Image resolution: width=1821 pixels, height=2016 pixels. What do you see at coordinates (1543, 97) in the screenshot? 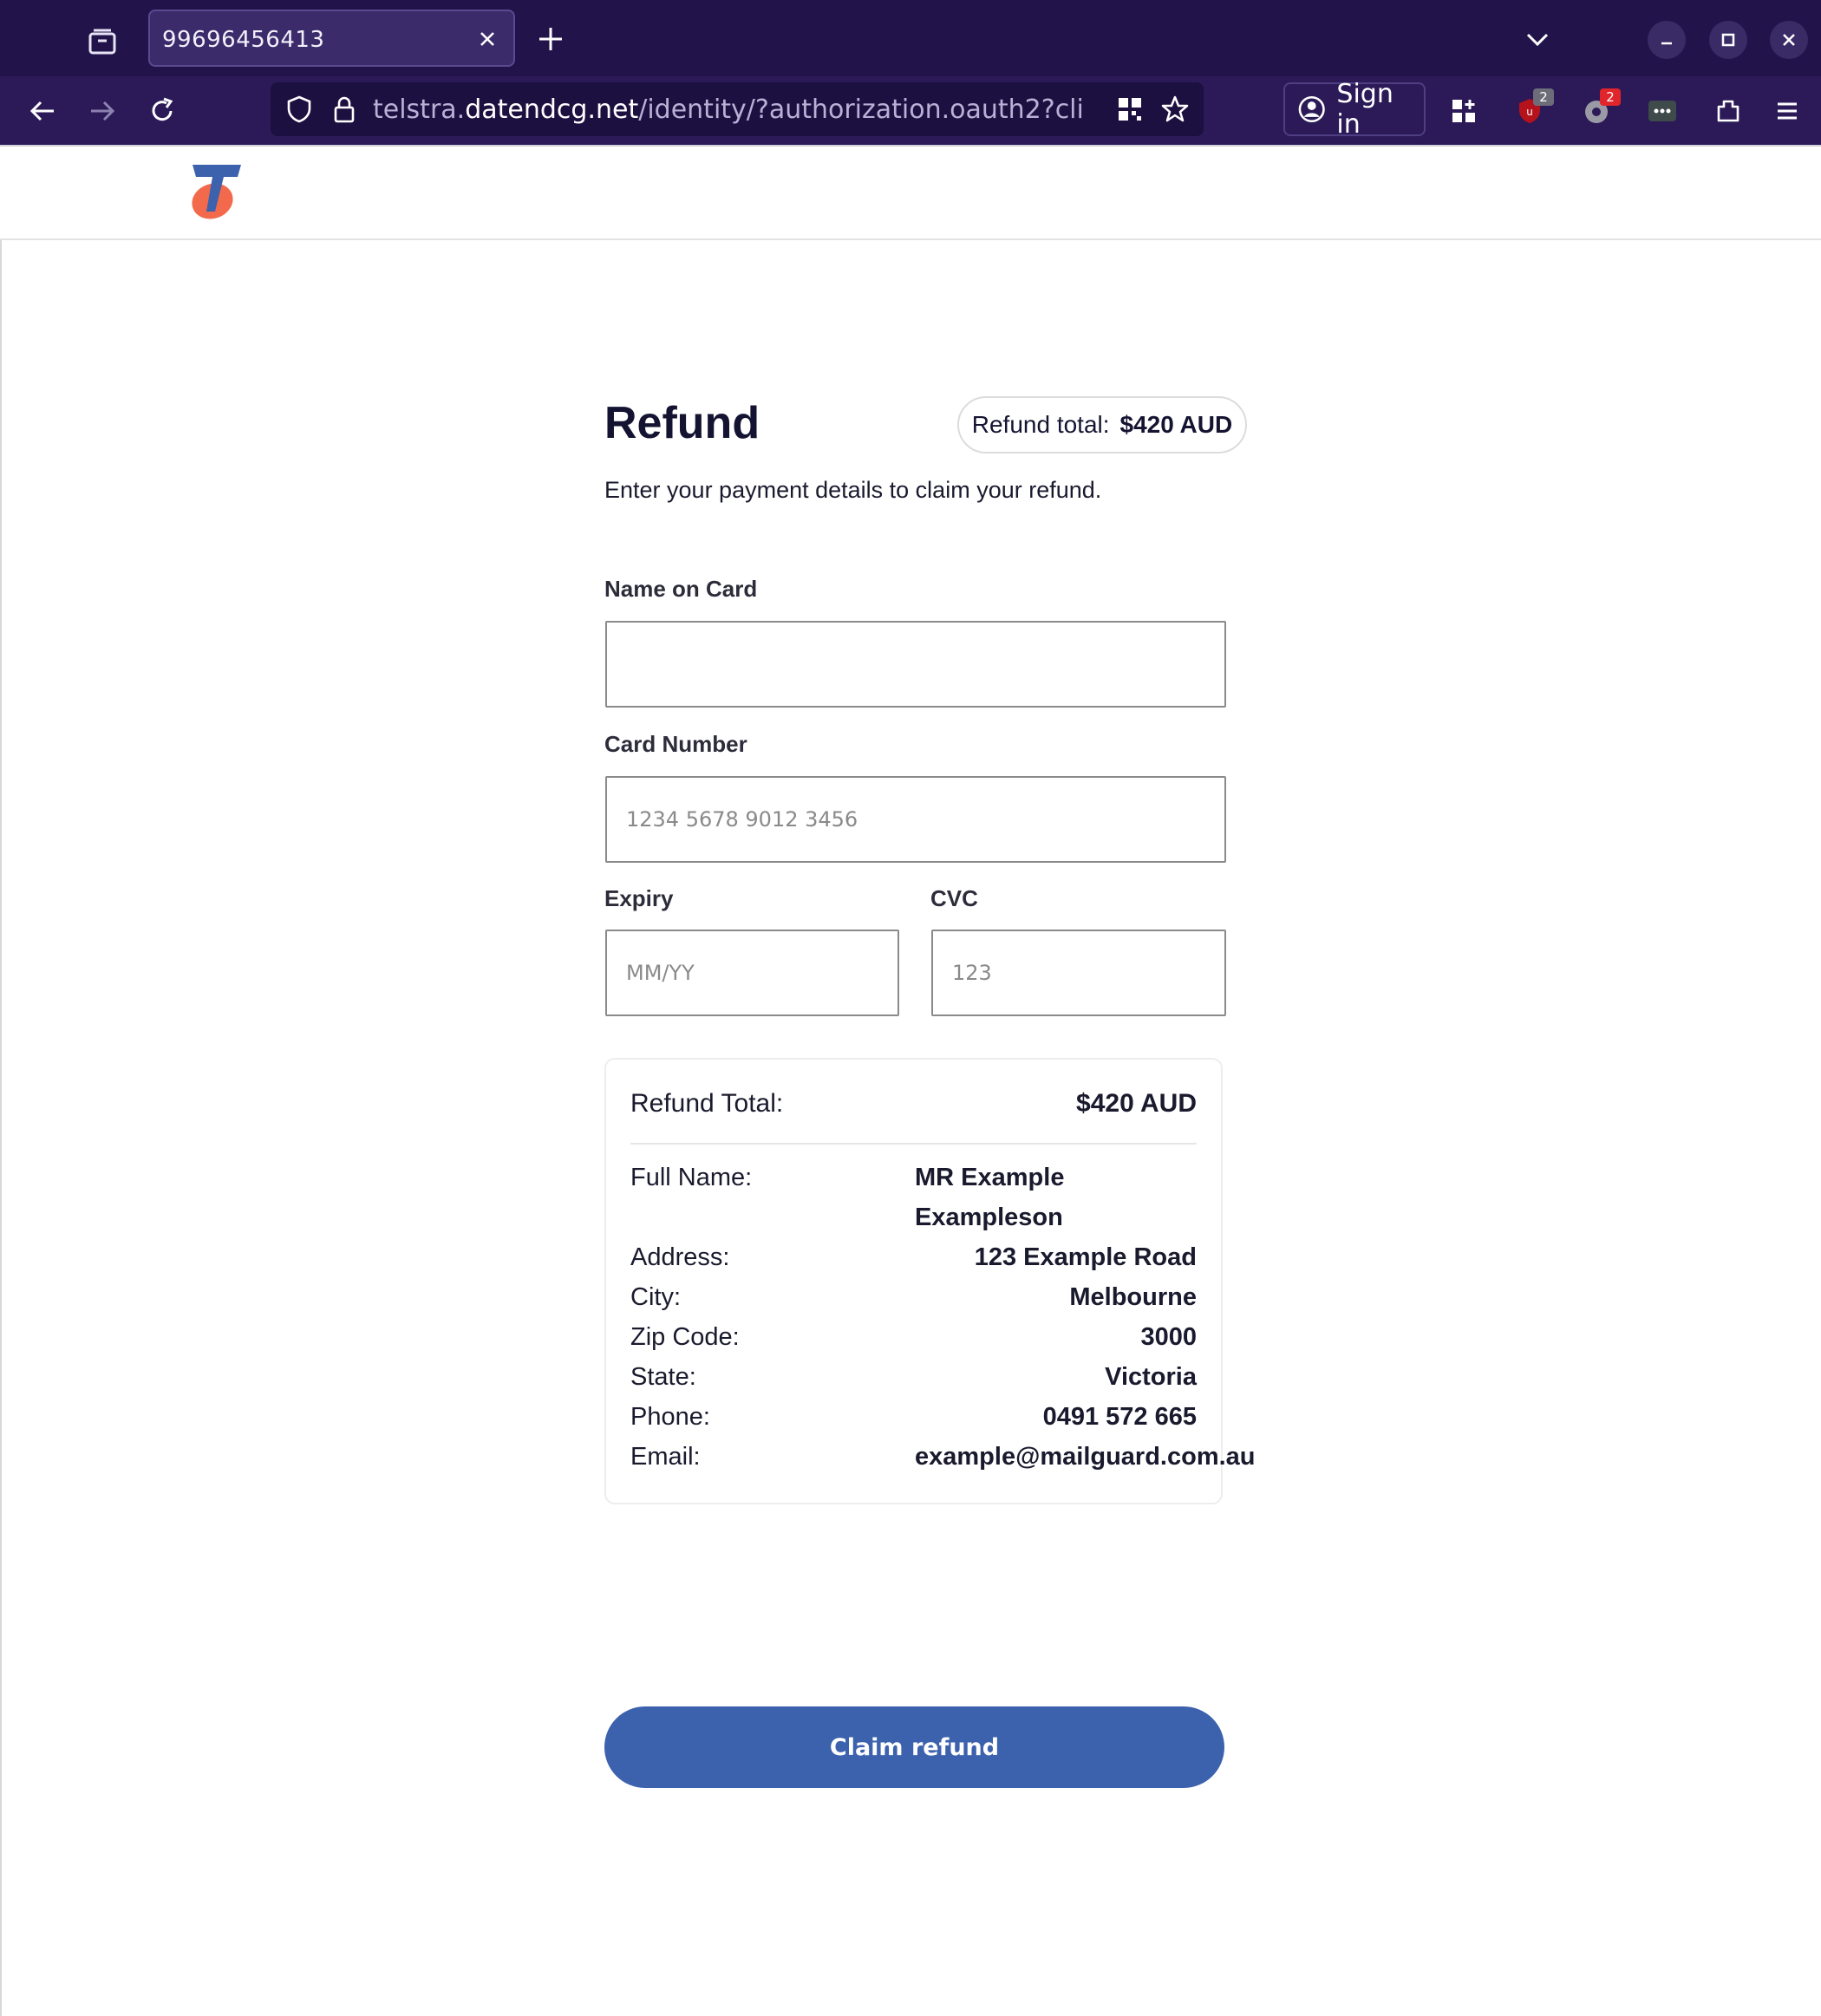
I see `ublock-badge: 2` at bounding box center [1543, 97].